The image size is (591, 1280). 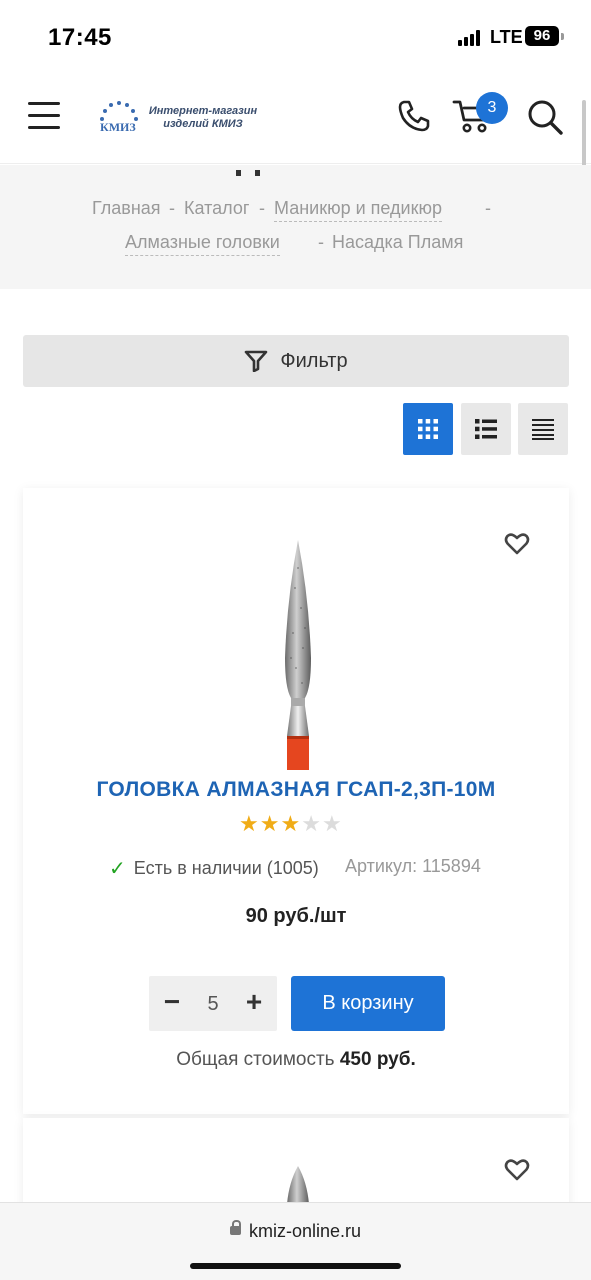 I want to click on add-to-cart-button: В корзину, so click(x=368, y=1003).